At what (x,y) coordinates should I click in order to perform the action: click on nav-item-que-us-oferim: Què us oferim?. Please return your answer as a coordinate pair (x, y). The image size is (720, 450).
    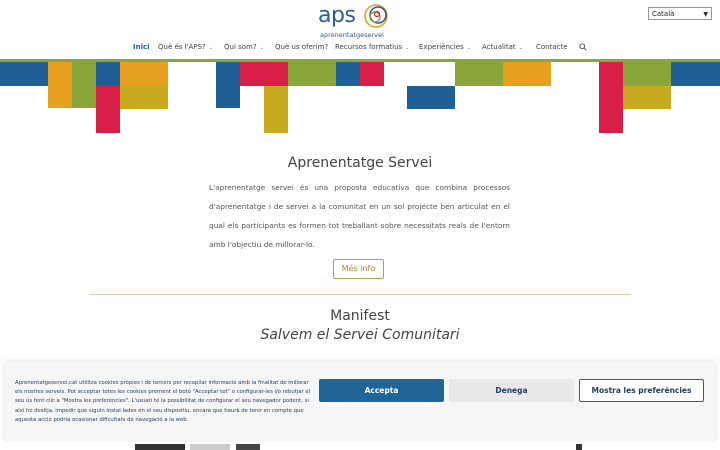
    Looking at the image, I should click on (301, 47).